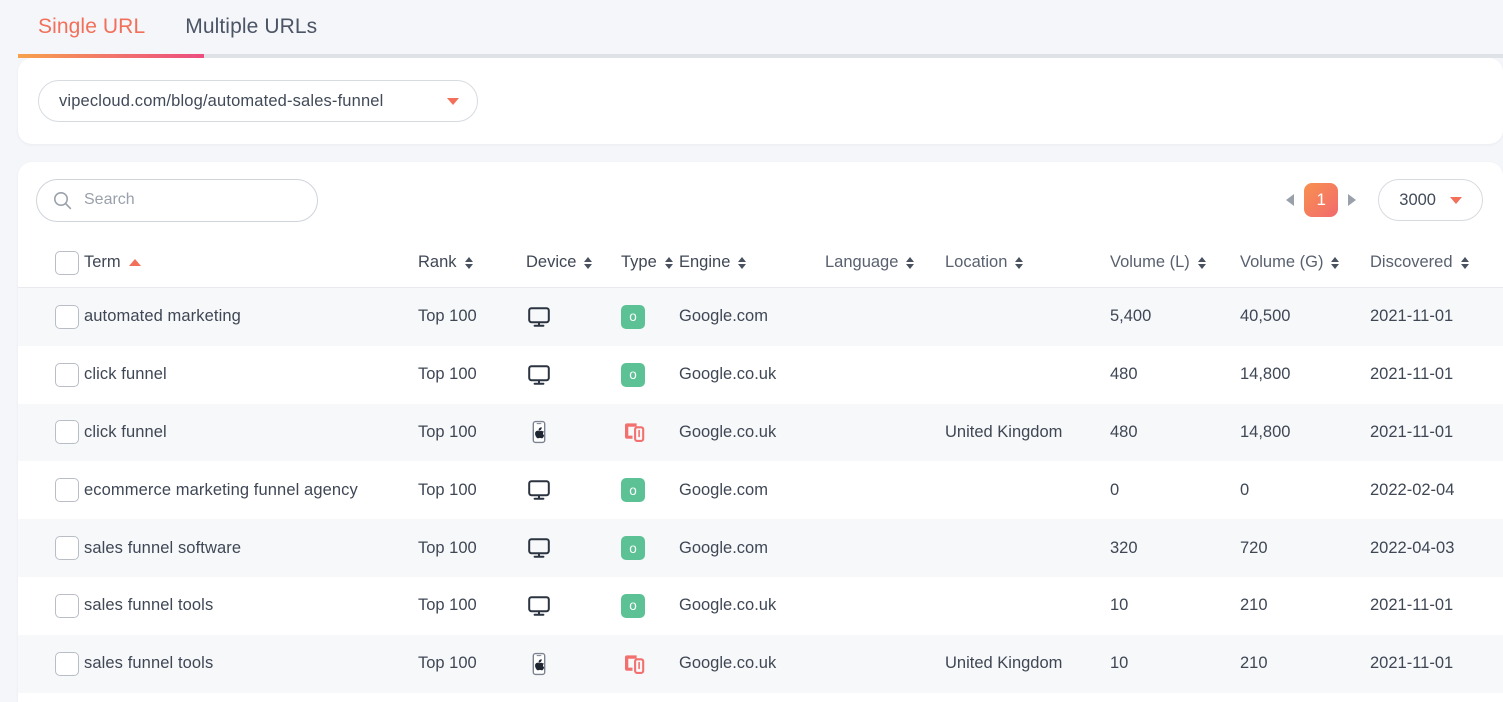 This screenshot has width=1503, height=702. What do you see at coordinates (1305, 262) in the screenshot?
I see `column-header-volume-global: Volume (G)` at bounding box center [1305, 262].